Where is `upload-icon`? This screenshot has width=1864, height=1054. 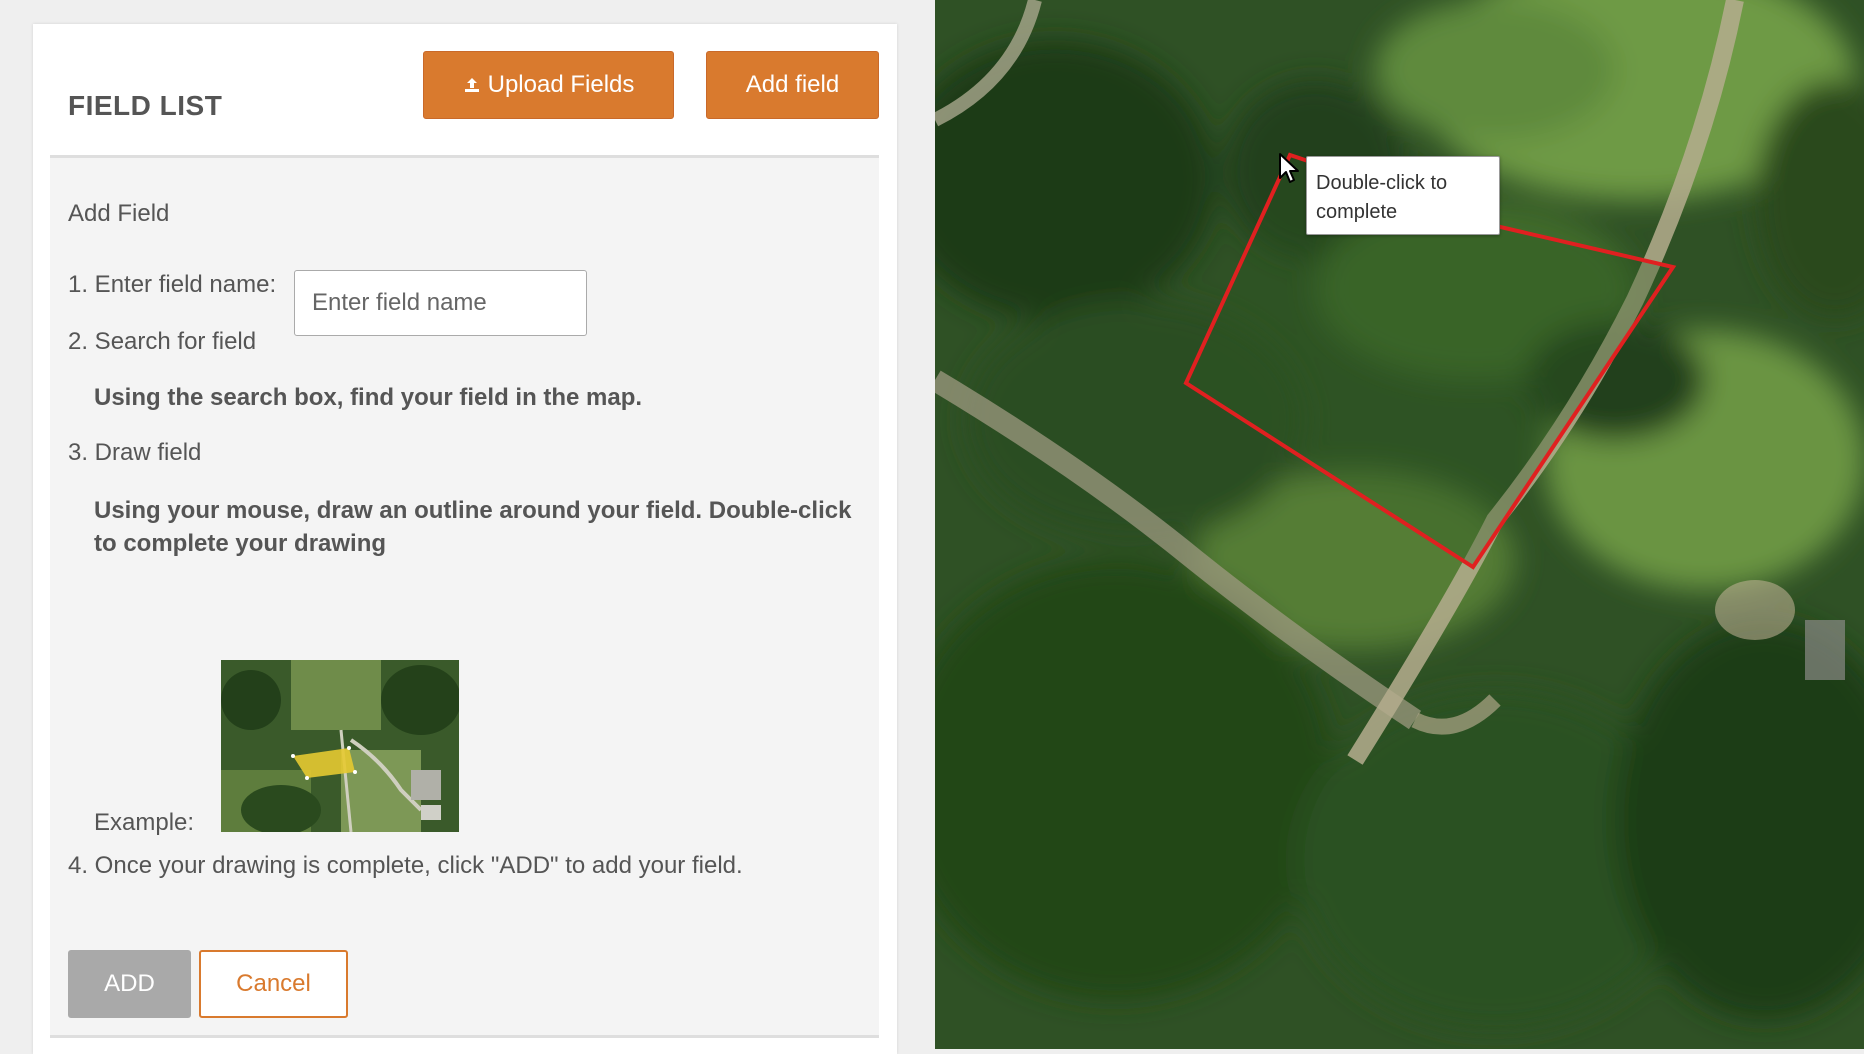
upload-icon is located at coordinates (471, 85).